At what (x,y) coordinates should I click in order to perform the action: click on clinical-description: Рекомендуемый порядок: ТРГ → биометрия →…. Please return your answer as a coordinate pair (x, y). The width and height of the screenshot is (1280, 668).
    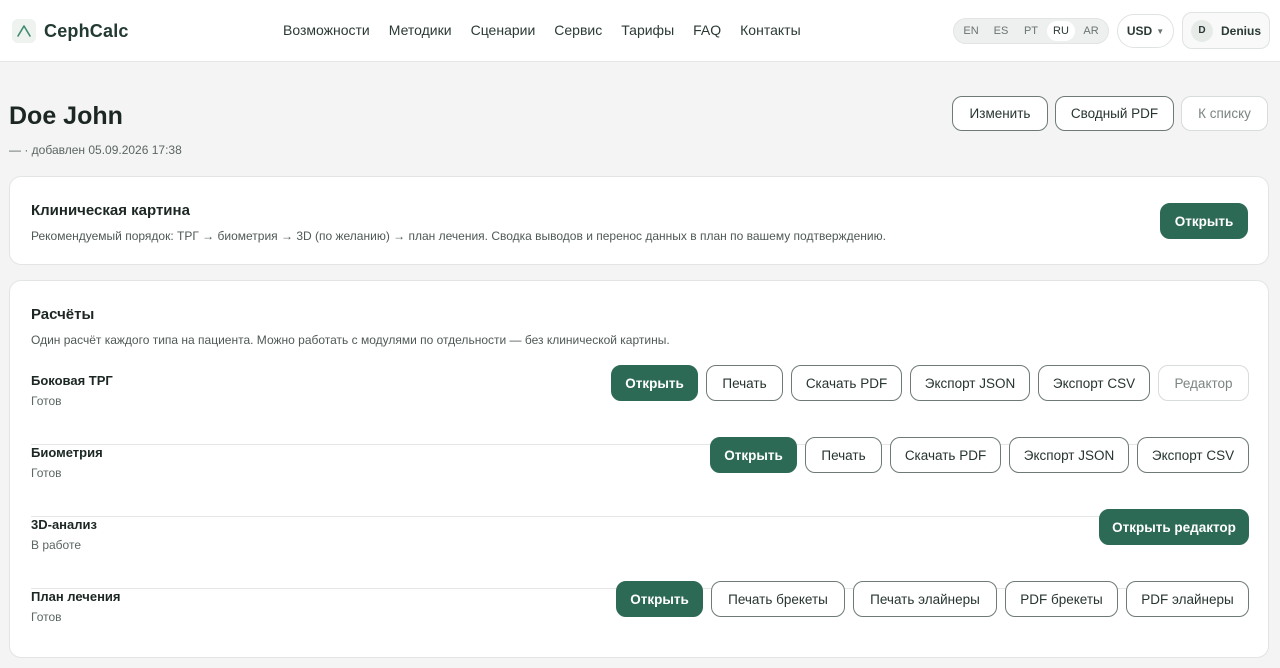
    Looking at the image, I should click on (458, 236).